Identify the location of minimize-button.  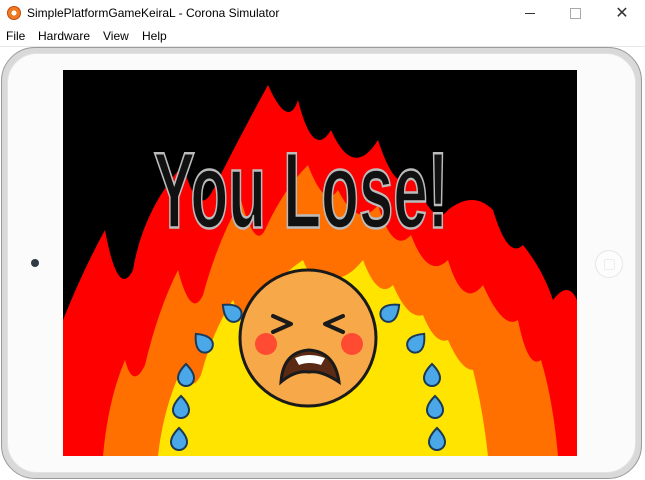
(530, 13).